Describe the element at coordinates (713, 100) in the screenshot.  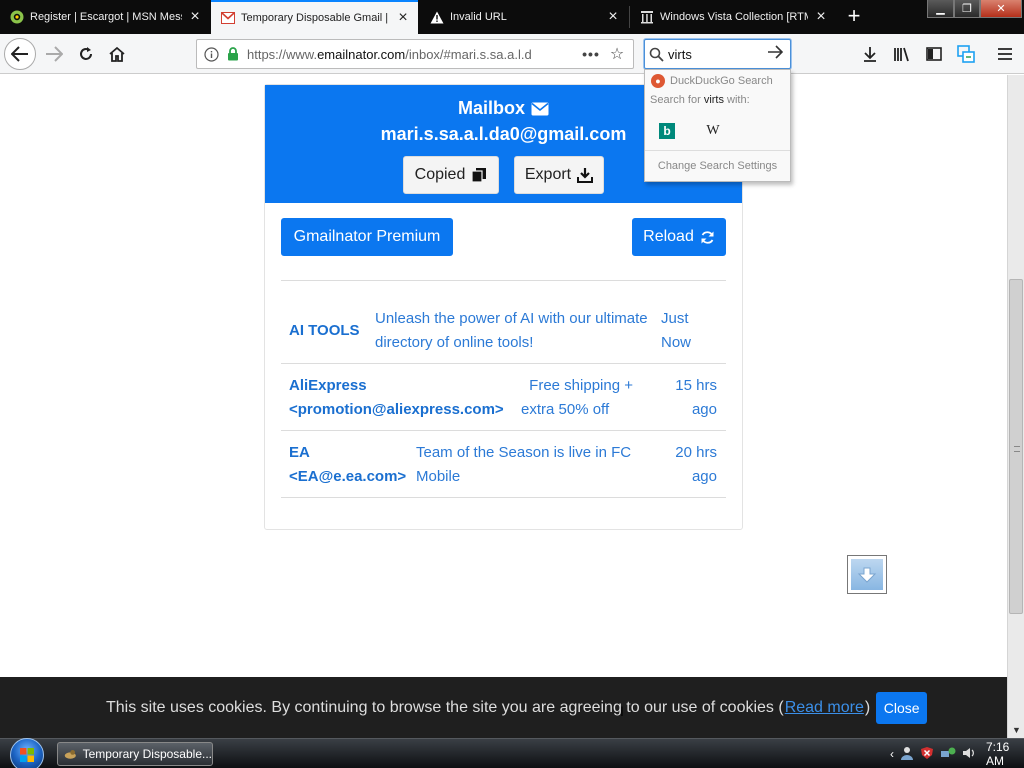
I see `search-for-query: virts` at that location.